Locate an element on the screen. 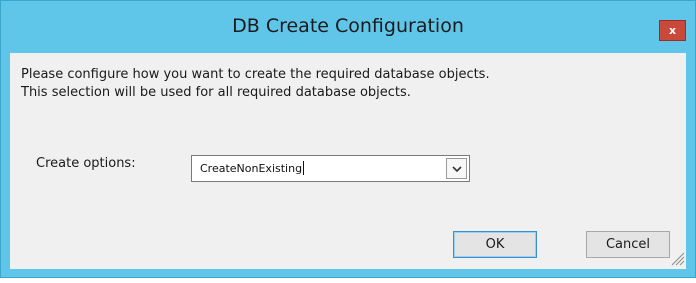 The image size is (696, 283). dropdown-arrow-button is located at coordinates (456, 168).